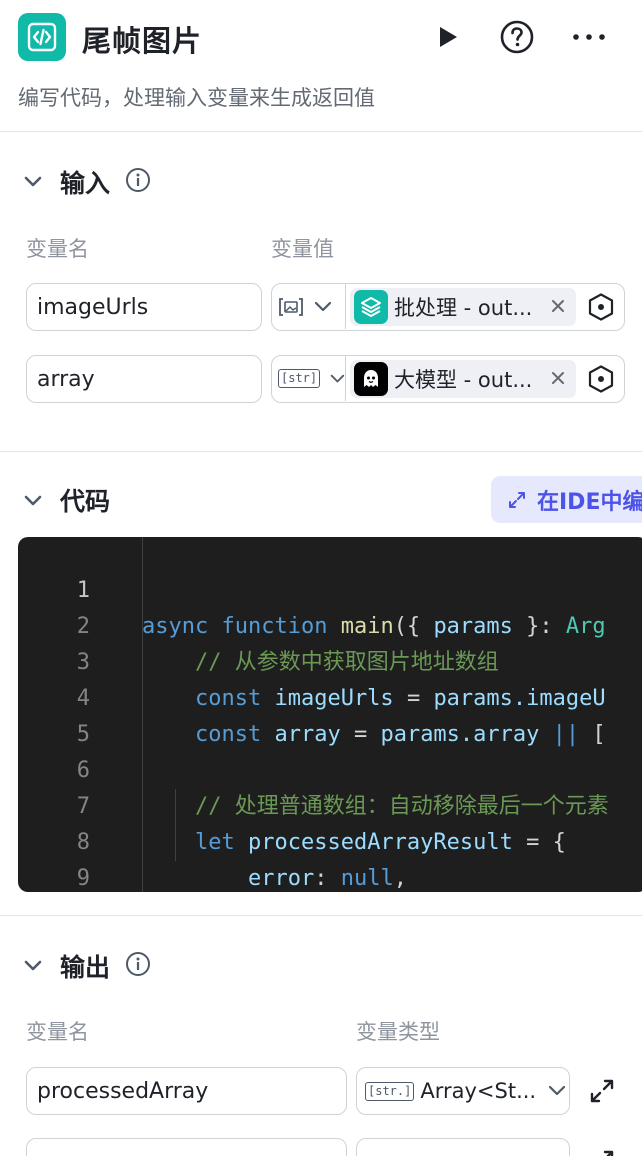  I want to click on code-section-title: 代码, so click(85, 501).